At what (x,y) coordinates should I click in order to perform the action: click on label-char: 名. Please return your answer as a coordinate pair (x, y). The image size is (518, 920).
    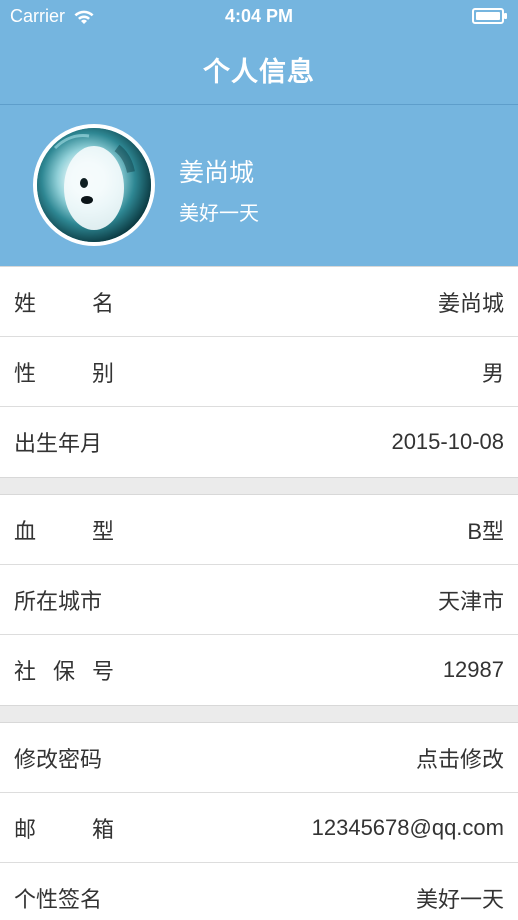
    Looking at the image, I should click on (102, 304).